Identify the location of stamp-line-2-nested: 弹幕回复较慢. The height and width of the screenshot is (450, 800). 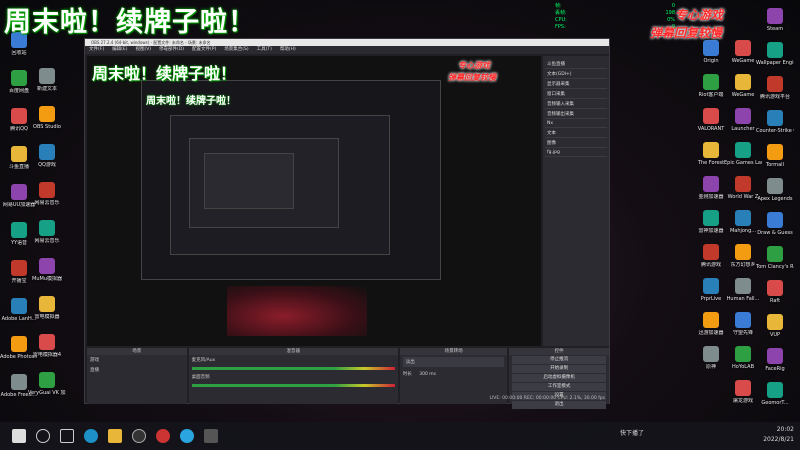
(472, 77).